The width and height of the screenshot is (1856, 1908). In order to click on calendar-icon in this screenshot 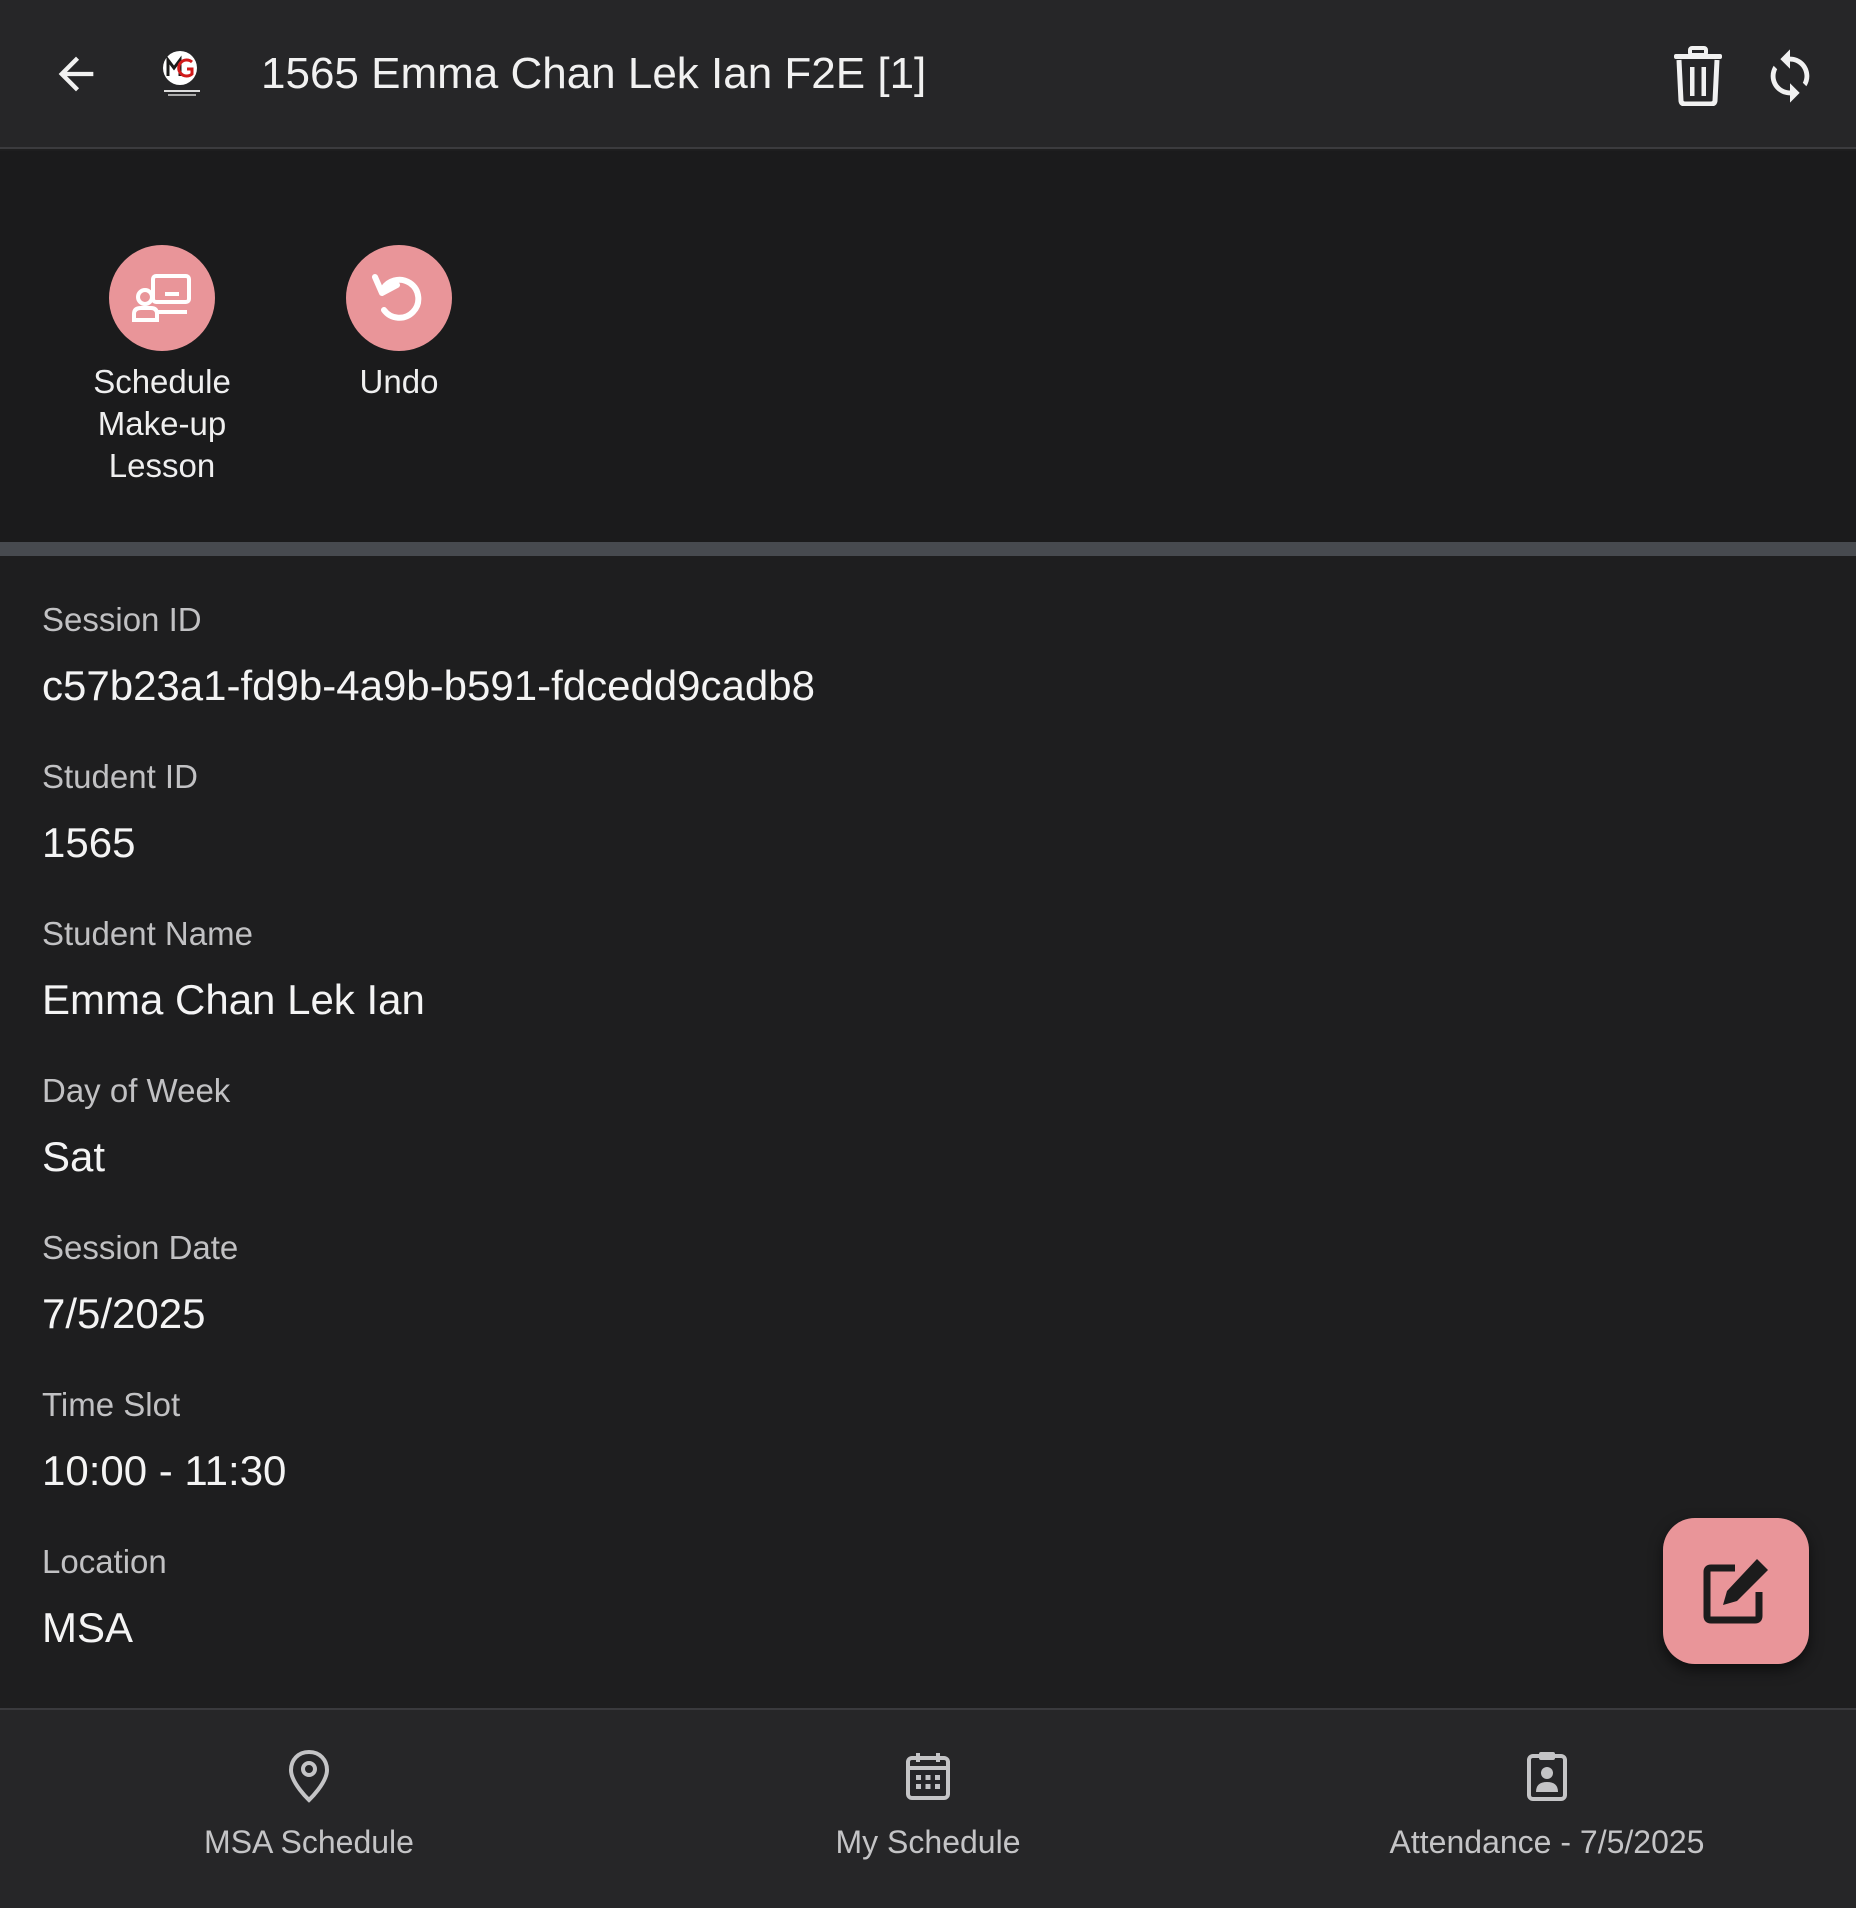, I will do `click(928, 1776)`.